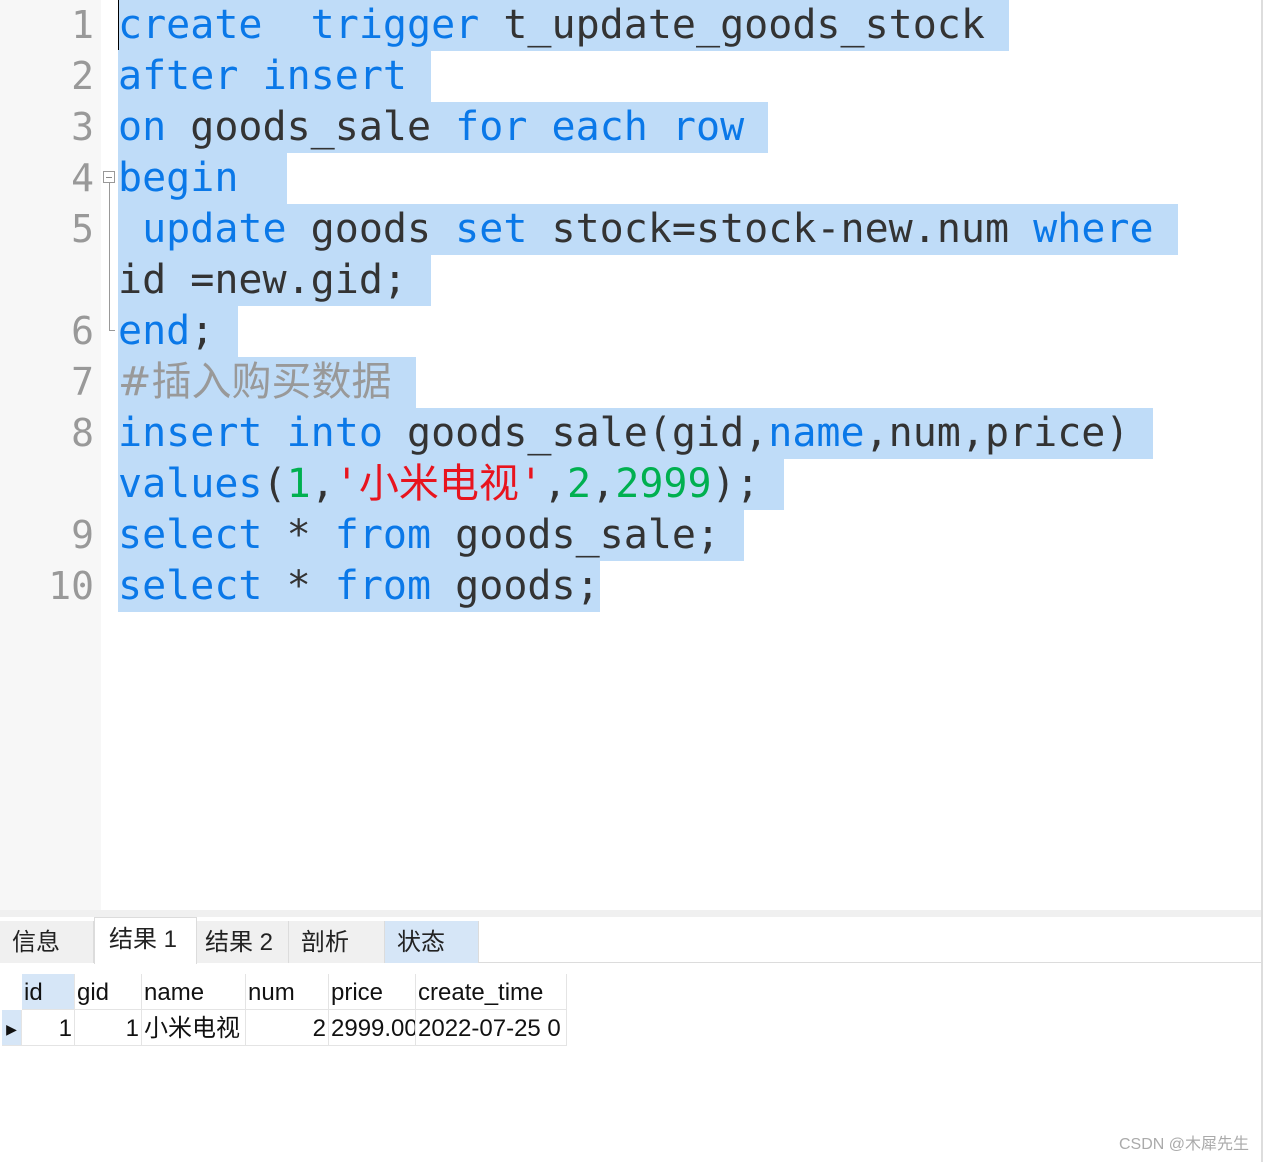 This screenshot has height=1162, width=1265. What do you see at coordinates (154, 331) in the screenshot?
I see `keyword: end` at bounding box center [154, 331].